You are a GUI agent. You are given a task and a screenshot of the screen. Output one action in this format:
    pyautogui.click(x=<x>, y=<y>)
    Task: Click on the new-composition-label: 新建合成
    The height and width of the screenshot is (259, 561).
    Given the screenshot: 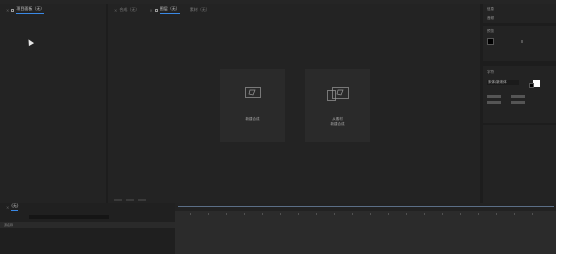 What is the action you would take?
    pyautogui.click(x=252, y=119)
    